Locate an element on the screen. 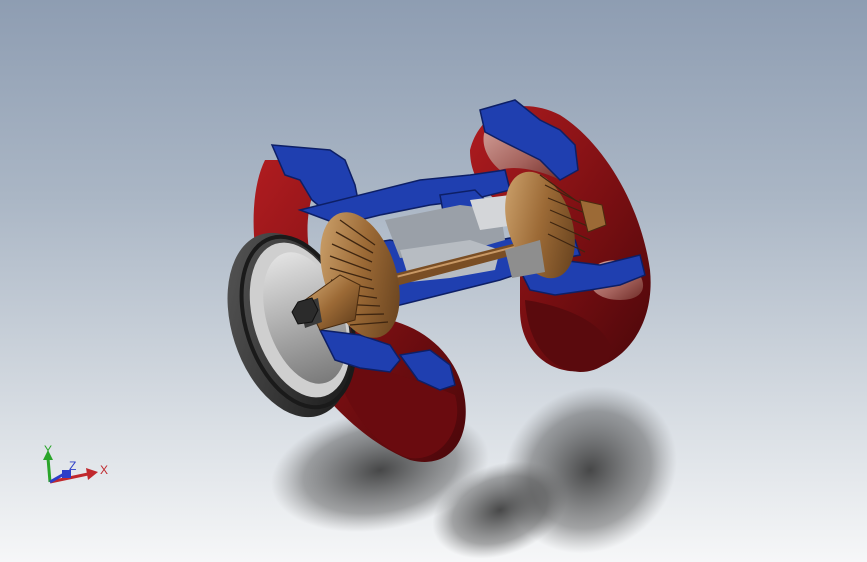 This screenshot has width=867, height=562. x-axis-label: X is located at coordinates (104, 470).